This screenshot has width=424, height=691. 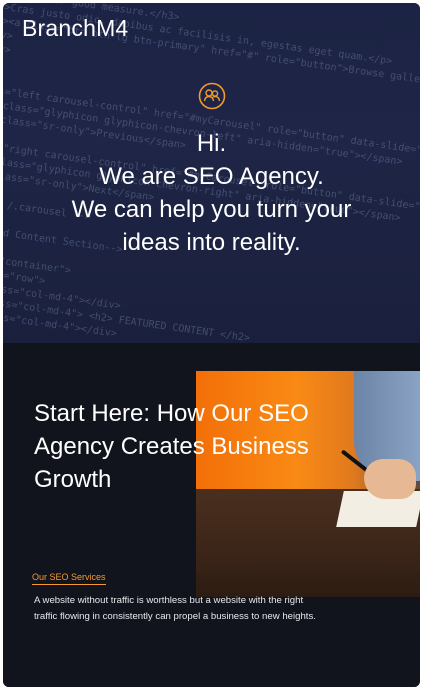 What do you see at coordinates (211, 176) in the screenshot?
I see `hero-line: We are SEO Agency.` at bounding box center [211, 176].